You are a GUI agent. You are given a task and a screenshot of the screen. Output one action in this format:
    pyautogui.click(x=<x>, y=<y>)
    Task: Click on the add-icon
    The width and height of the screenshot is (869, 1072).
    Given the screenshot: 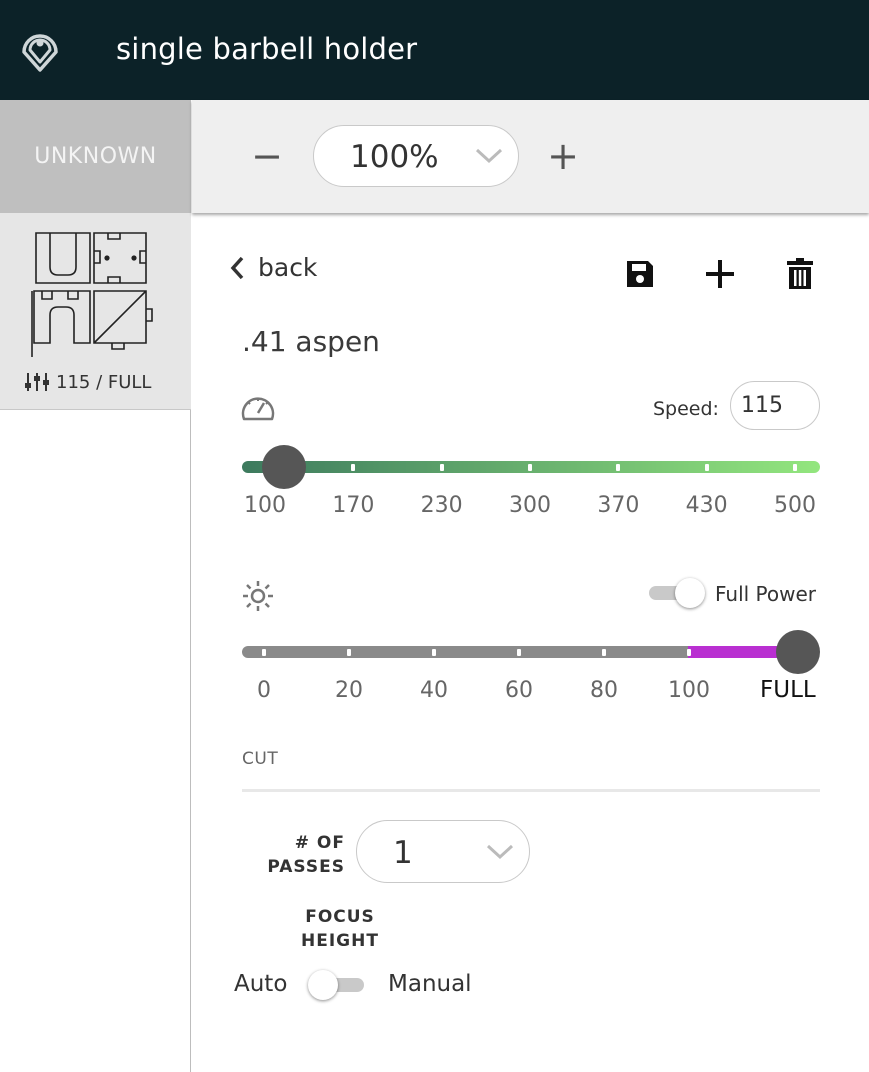 What is the action you would take?
    pyautogui.click(x=720, y=274)
    